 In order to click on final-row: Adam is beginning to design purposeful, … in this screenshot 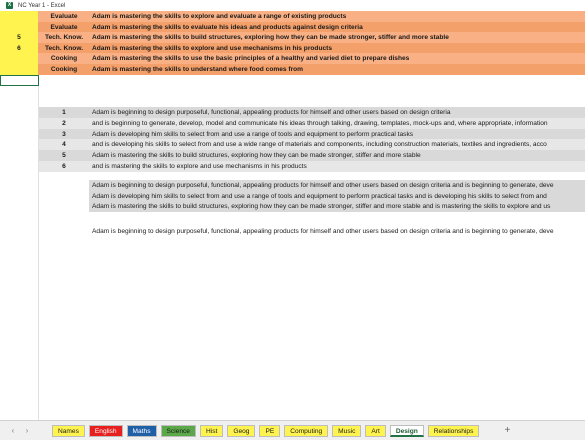, I will do `click(292, 231)`.